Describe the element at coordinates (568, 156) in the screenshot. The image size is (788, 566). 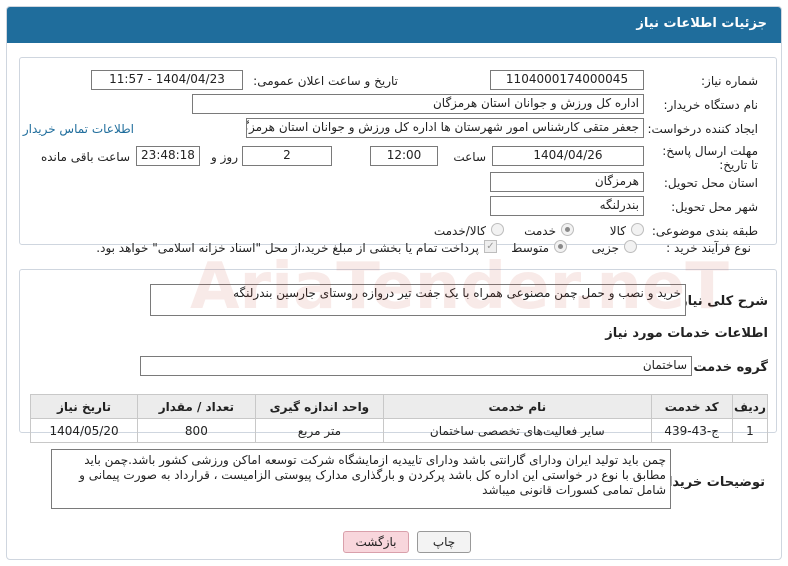
I see `deadline-date-field: 1404/04/26` at that location.